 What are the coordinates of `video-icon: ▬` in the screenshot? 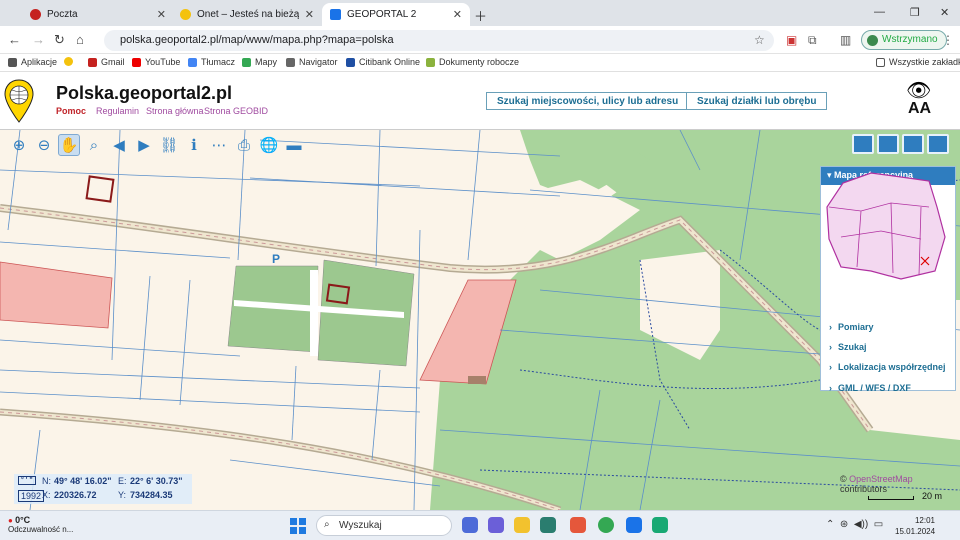 It's located at (294, 145).